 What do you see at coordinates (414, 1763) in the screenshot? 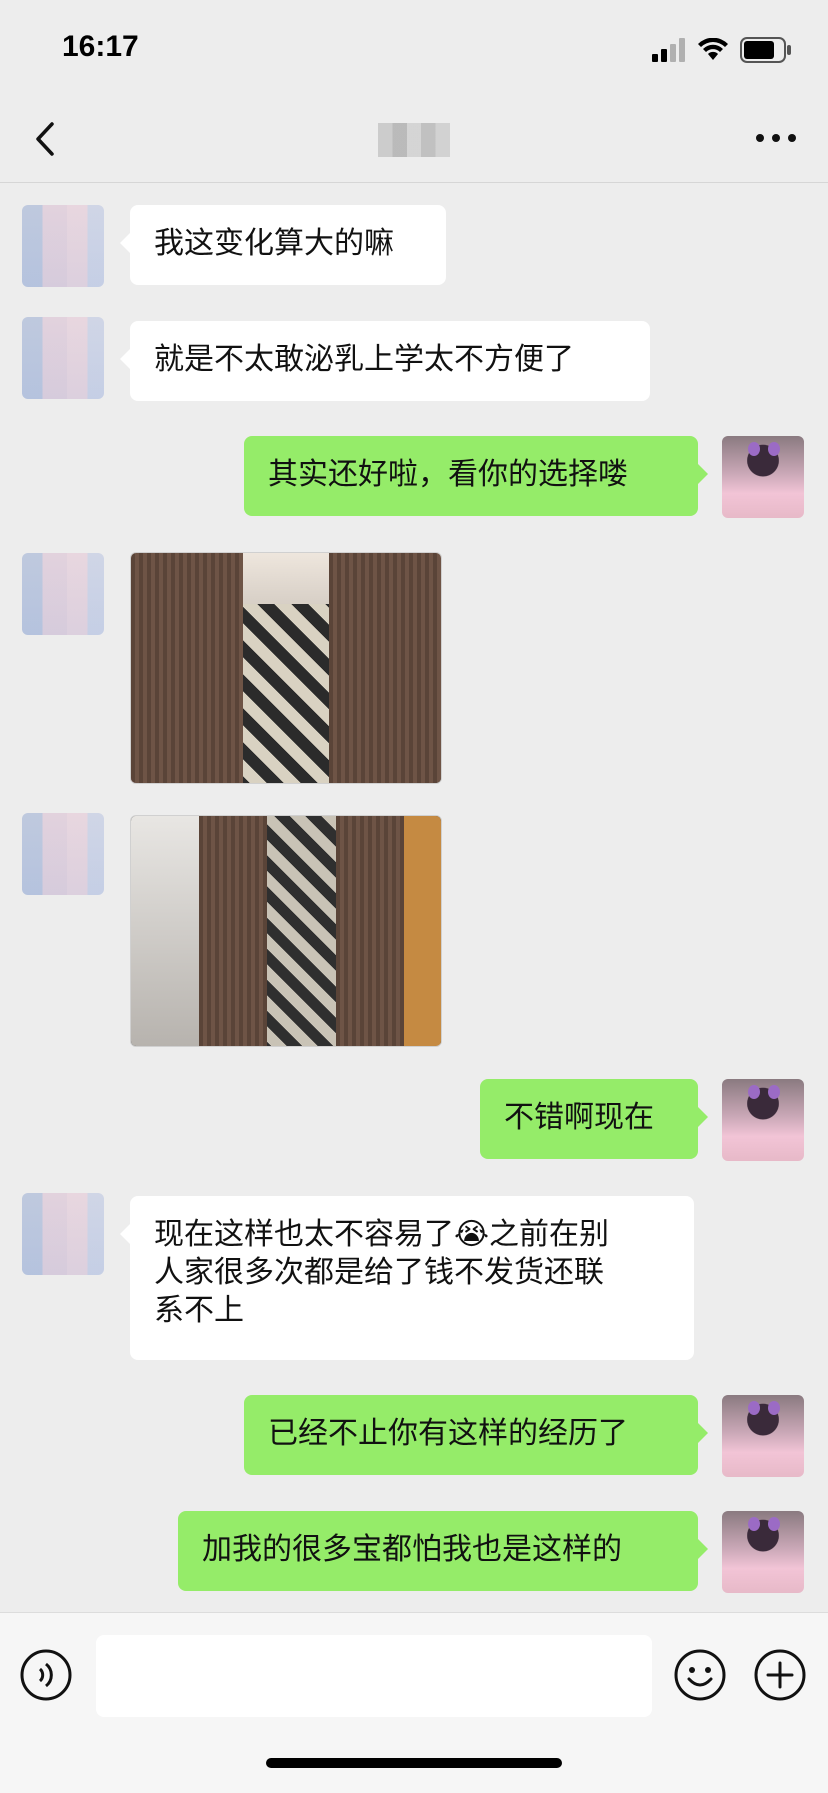
I see `home-indicator` at bounding box center [414, 1763].